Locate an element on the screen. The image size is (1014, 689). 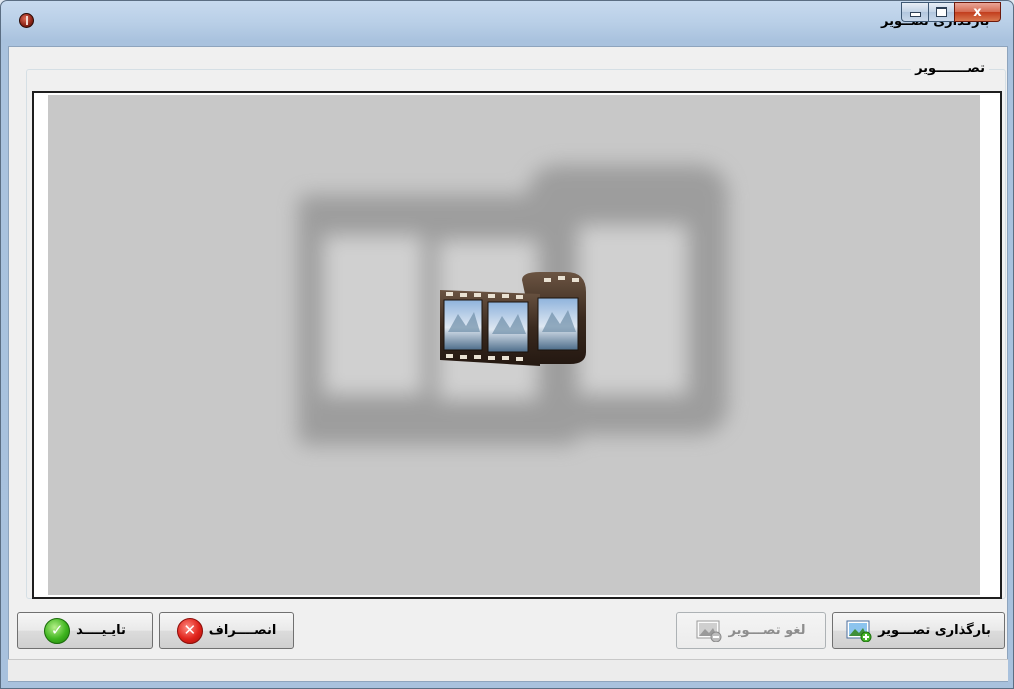
close-icon: x is located at coordinates (977, 12).